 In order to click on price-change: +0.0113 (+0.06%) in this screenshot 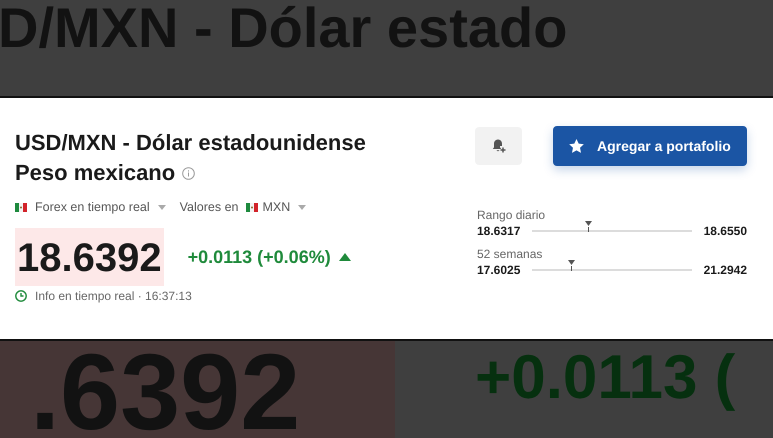, I will do `click(259, 257)`.